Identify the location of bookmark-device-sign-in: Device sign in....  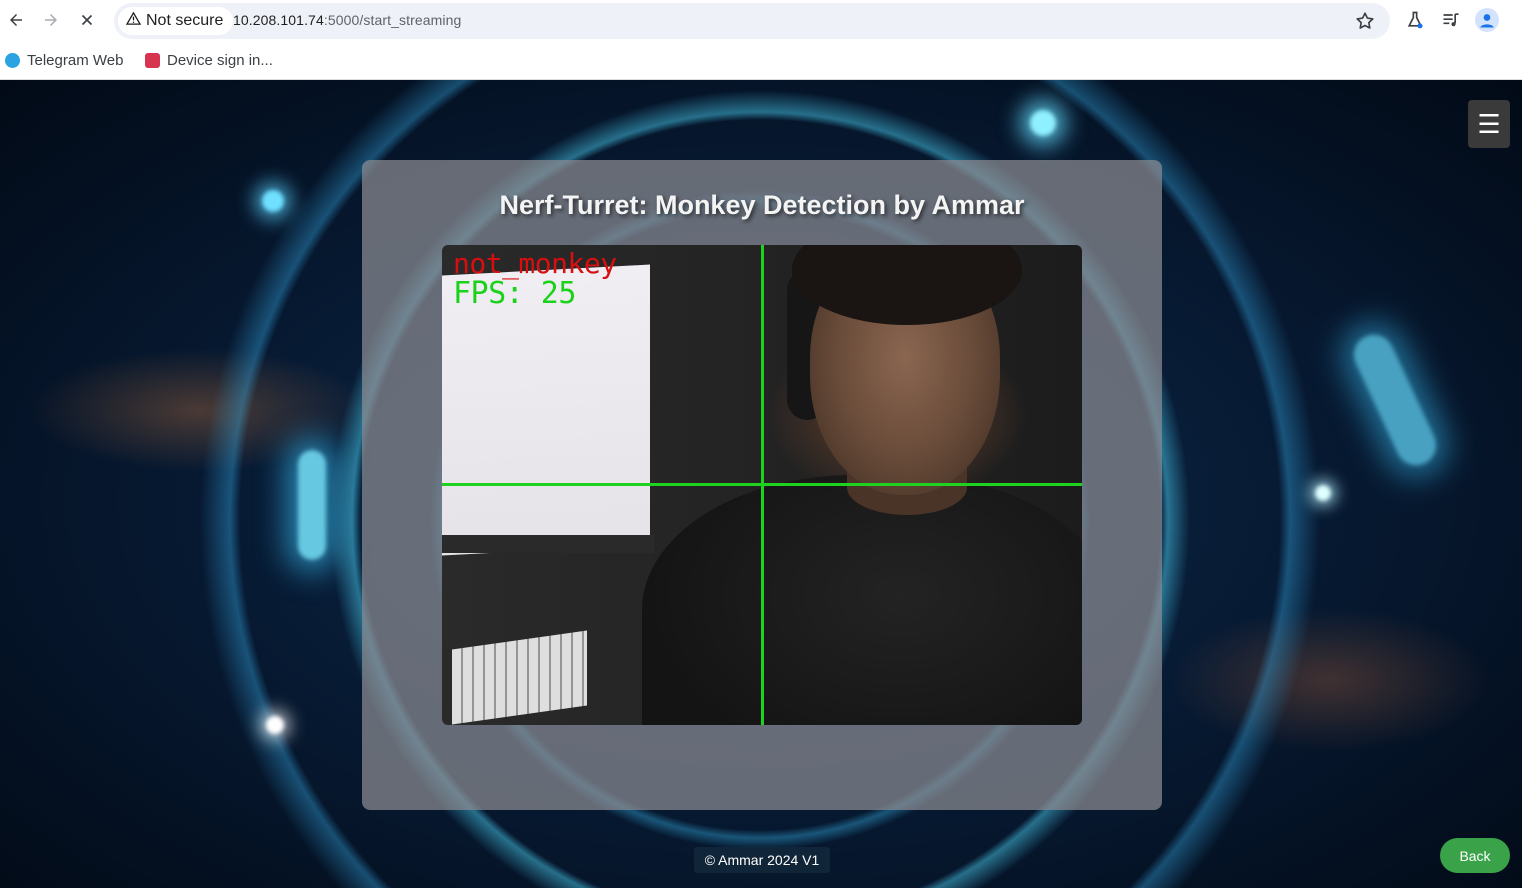
(209, 60).